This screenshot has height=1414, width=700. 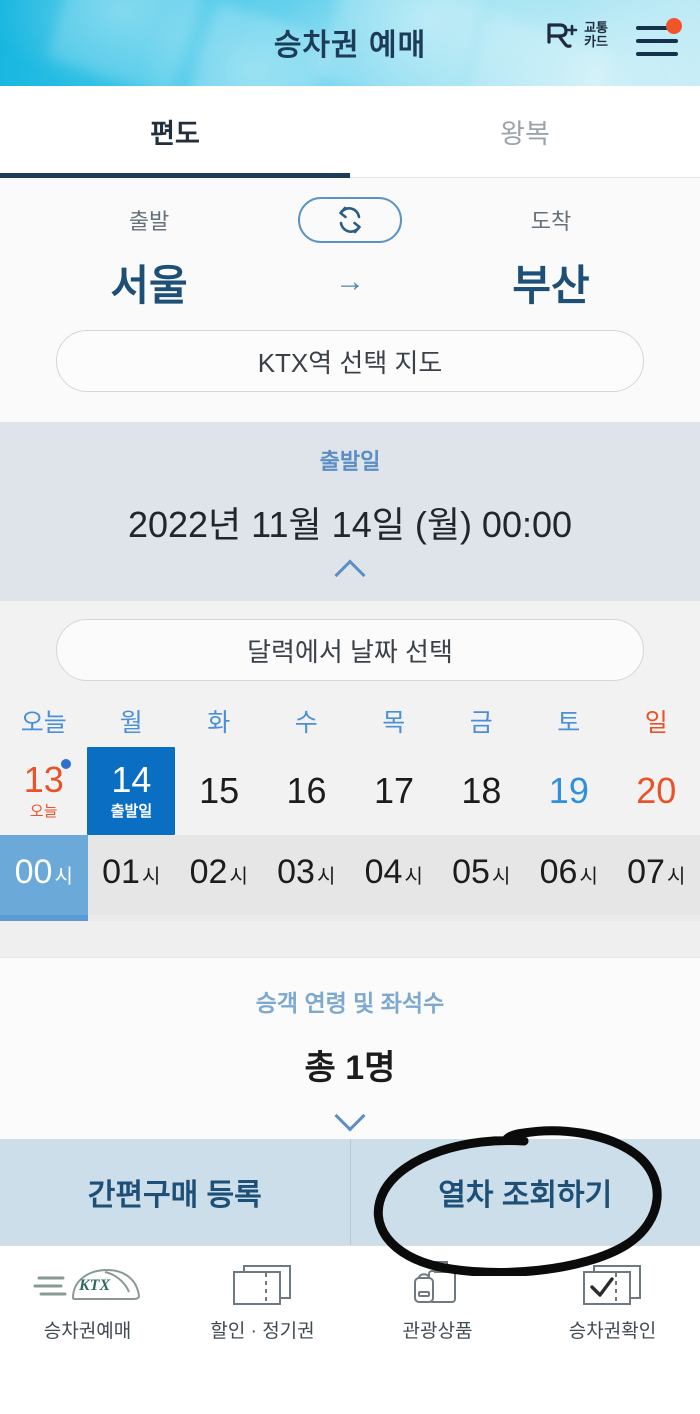 What do you see at coordinates (551, 282) in the screenshot?
I see `arrival-station: 부산` at bounding box center [551, 282].